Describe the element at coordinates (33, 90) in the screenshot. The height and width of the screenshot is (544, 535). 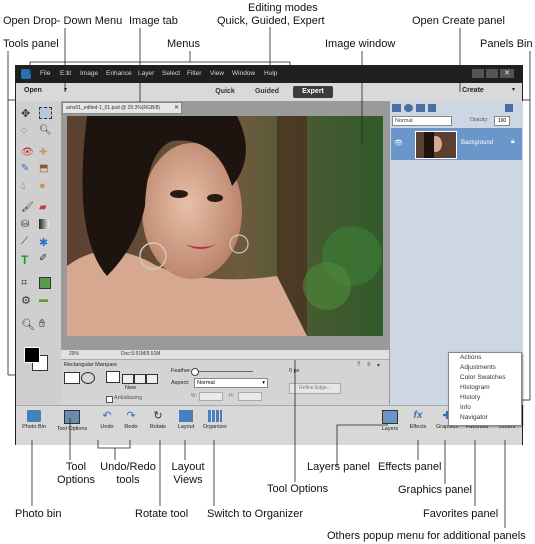
I see `open-button: Open` at that location.